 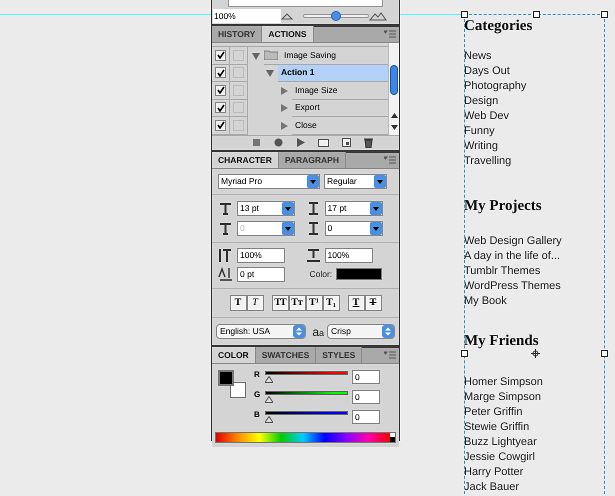 What do you see at coordinates (312, 160) in the screenshot?
I see `panel-tab: PARAGRAPH` at bounding box center [312, 160].